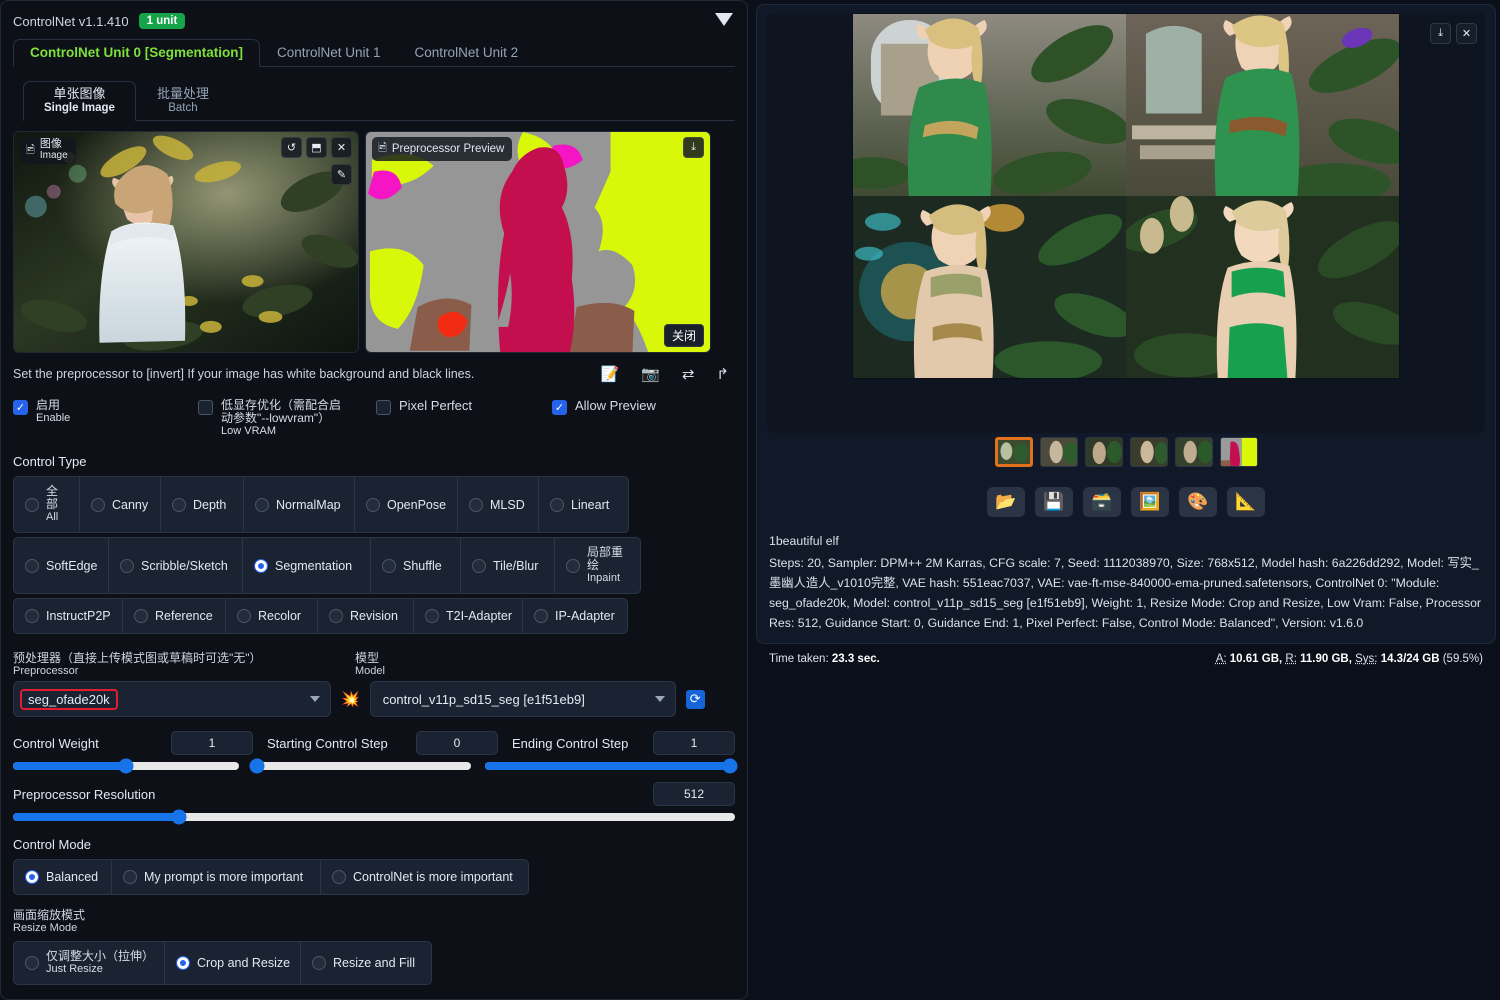  I want to click on brush-icon: ✎, so click(341, 174).